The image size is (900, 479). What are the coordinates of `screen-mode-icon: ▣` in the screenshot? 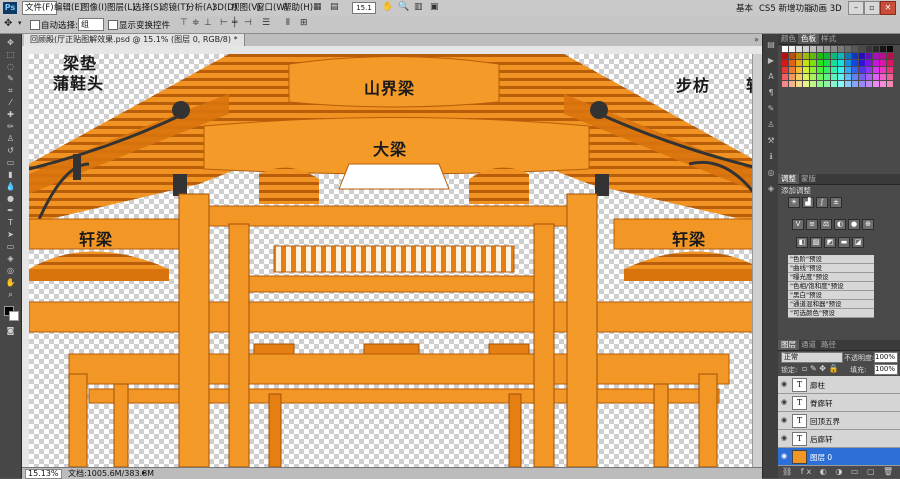 It's located at (434, 7).